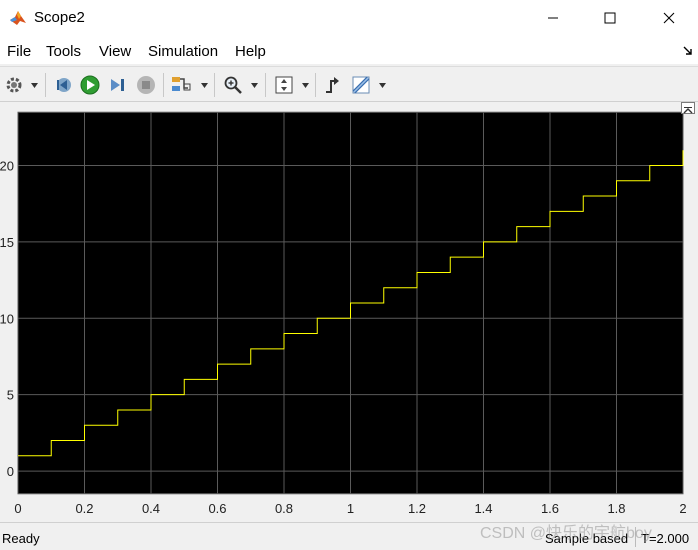 The image size is (698, 550). I want to click on x-tick-label: 0.4, so click(151, 508).